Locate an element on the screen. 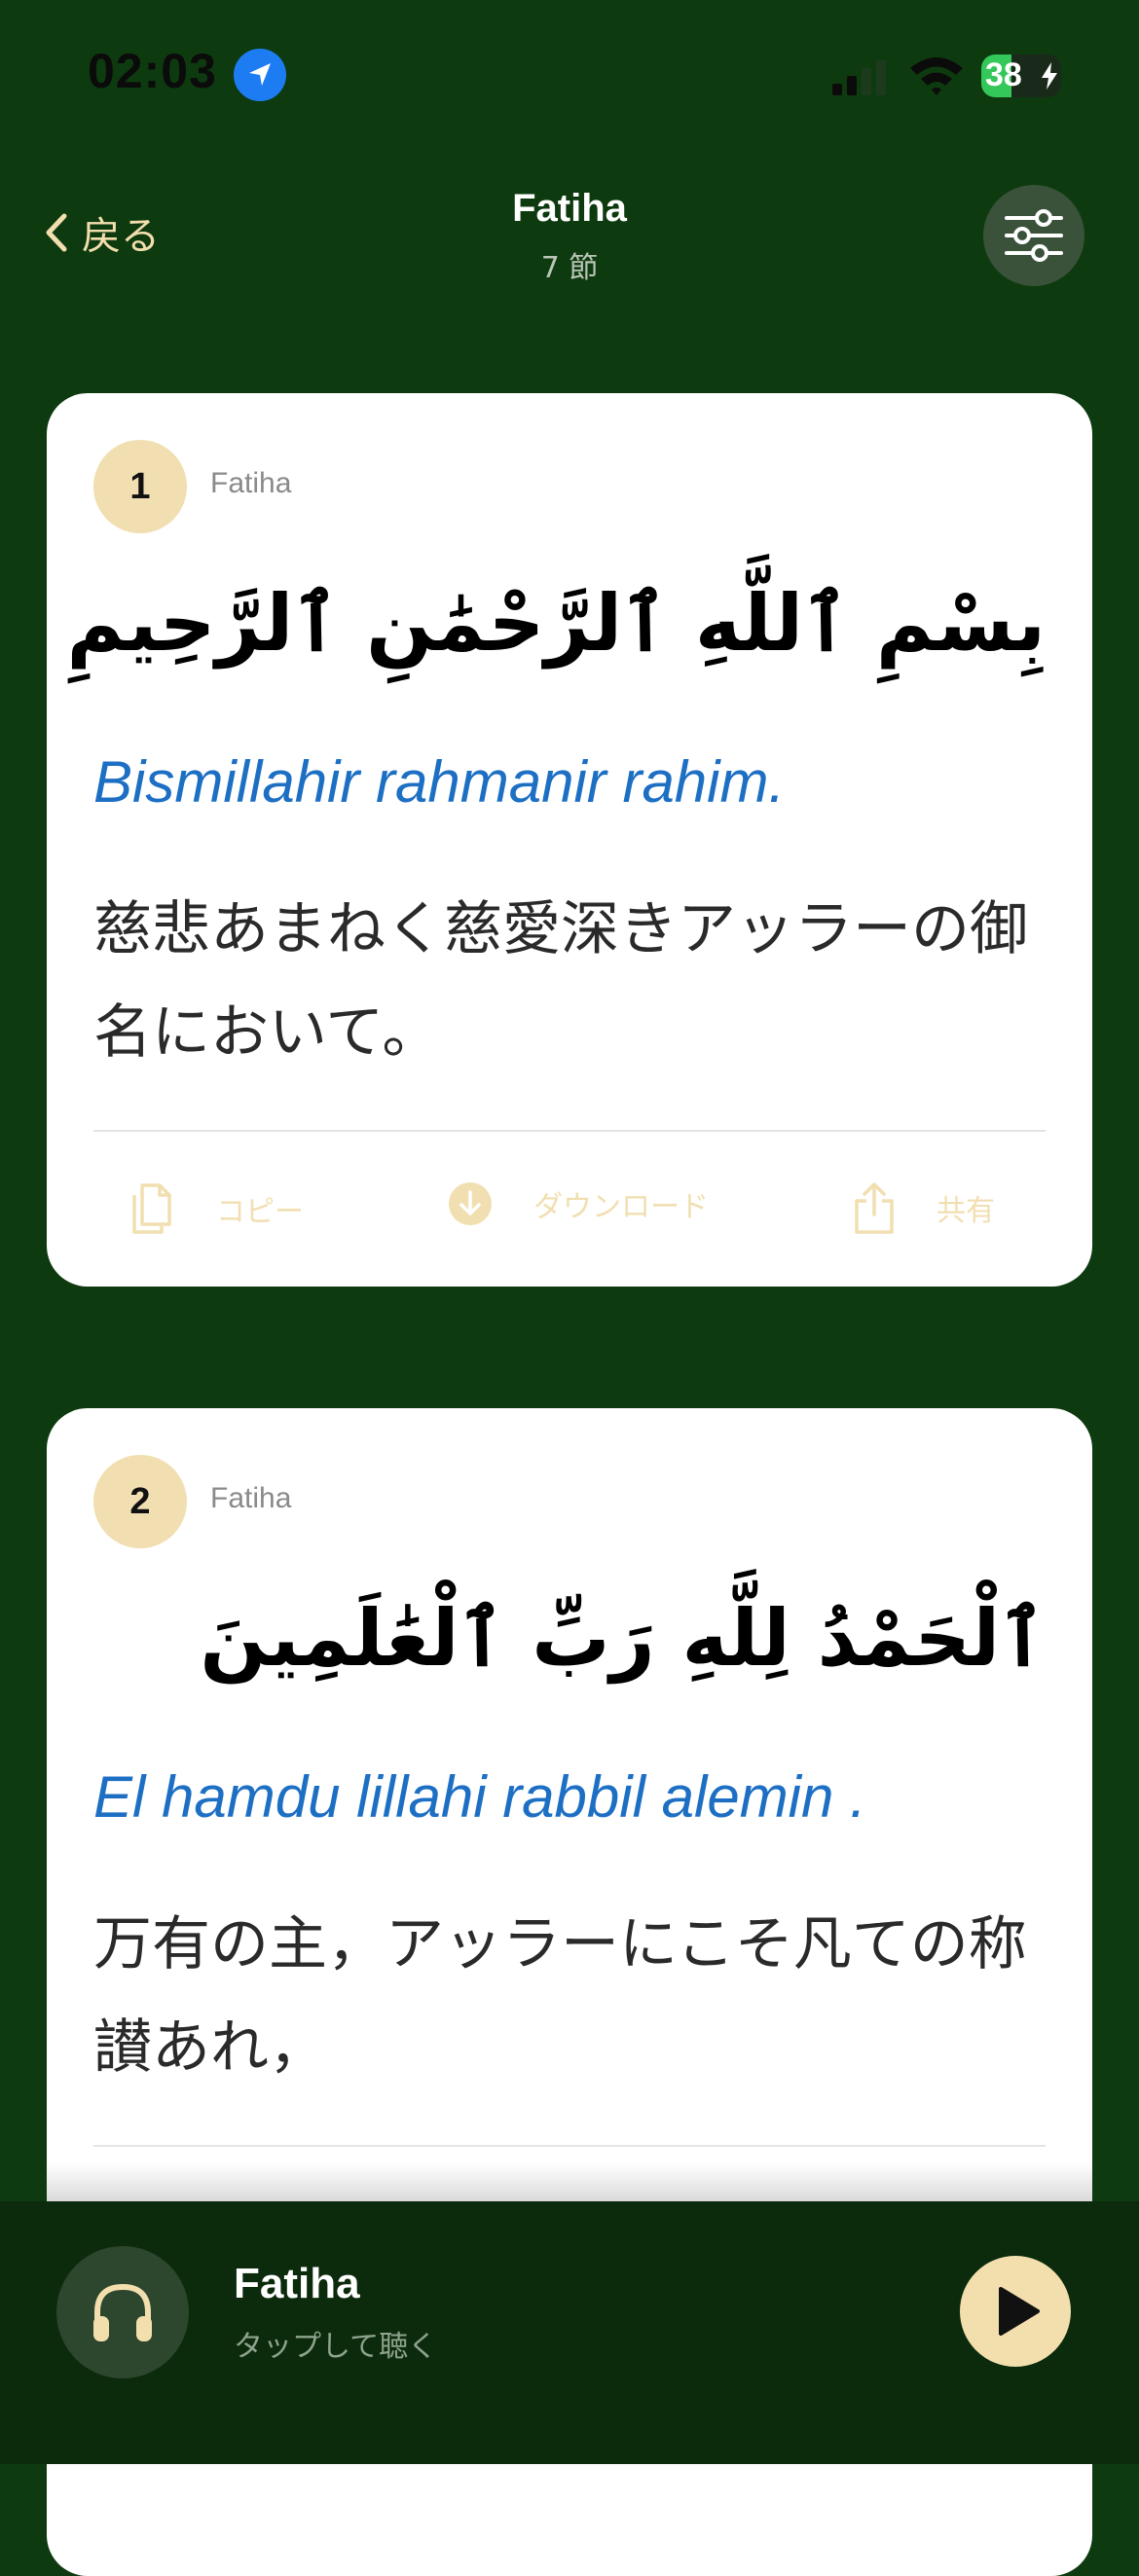  copy-label: コピー is located at coordinates (260, 1212).